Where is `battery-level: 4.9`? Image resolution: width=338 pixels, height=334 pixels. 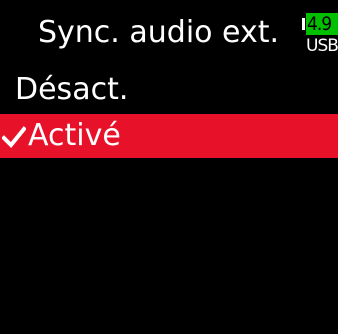 battery-level: 4.9 is located at coordinates (322, 24).